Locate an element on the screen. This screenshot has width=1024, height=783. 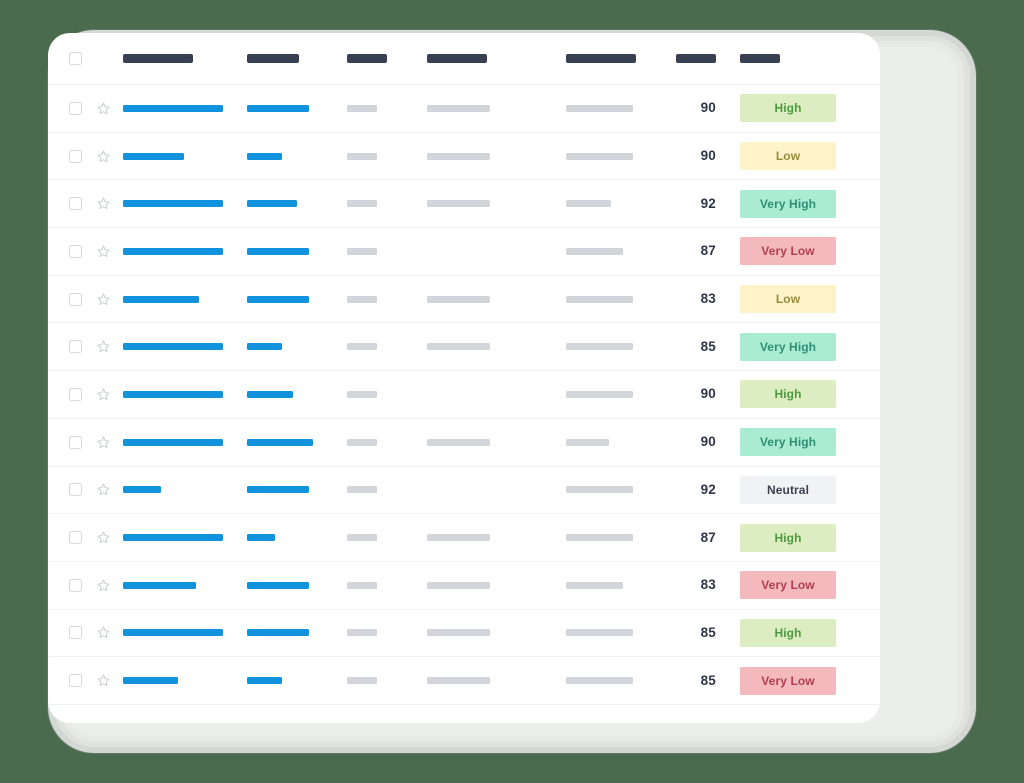
select-all-checkbox is located at coordinates (75, 58).